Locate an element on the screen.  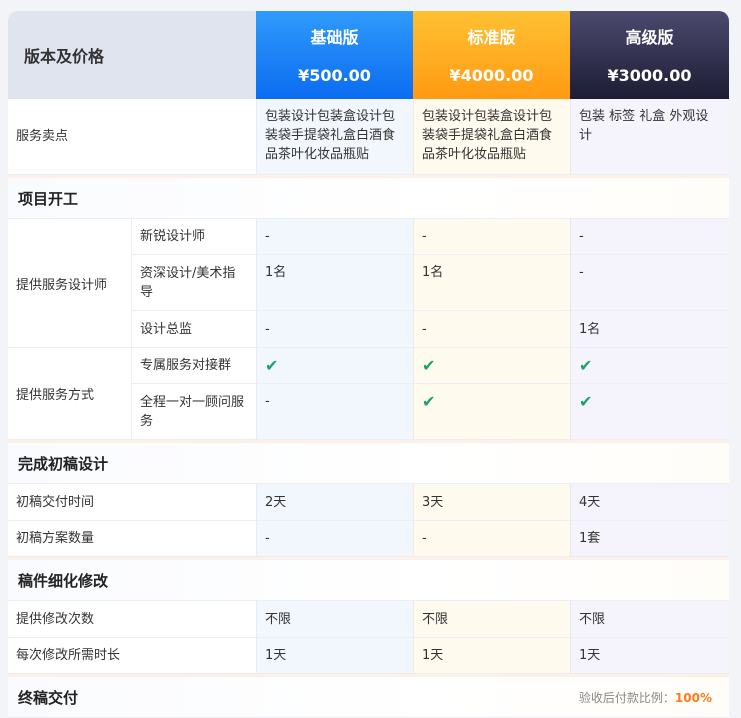
section-first-draft: 完成初稿设计 is located at coordinates (368, 462).